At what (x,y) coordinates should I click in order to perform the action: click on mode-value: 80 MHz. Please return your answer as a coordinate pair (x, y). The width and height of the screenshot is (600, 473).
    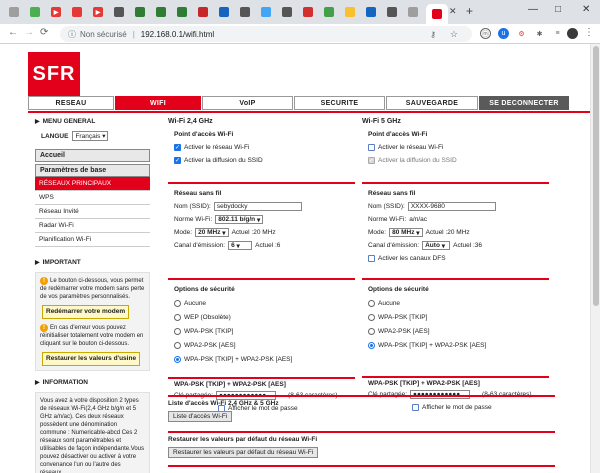
    Looking at the image, I should click on (403, 232).